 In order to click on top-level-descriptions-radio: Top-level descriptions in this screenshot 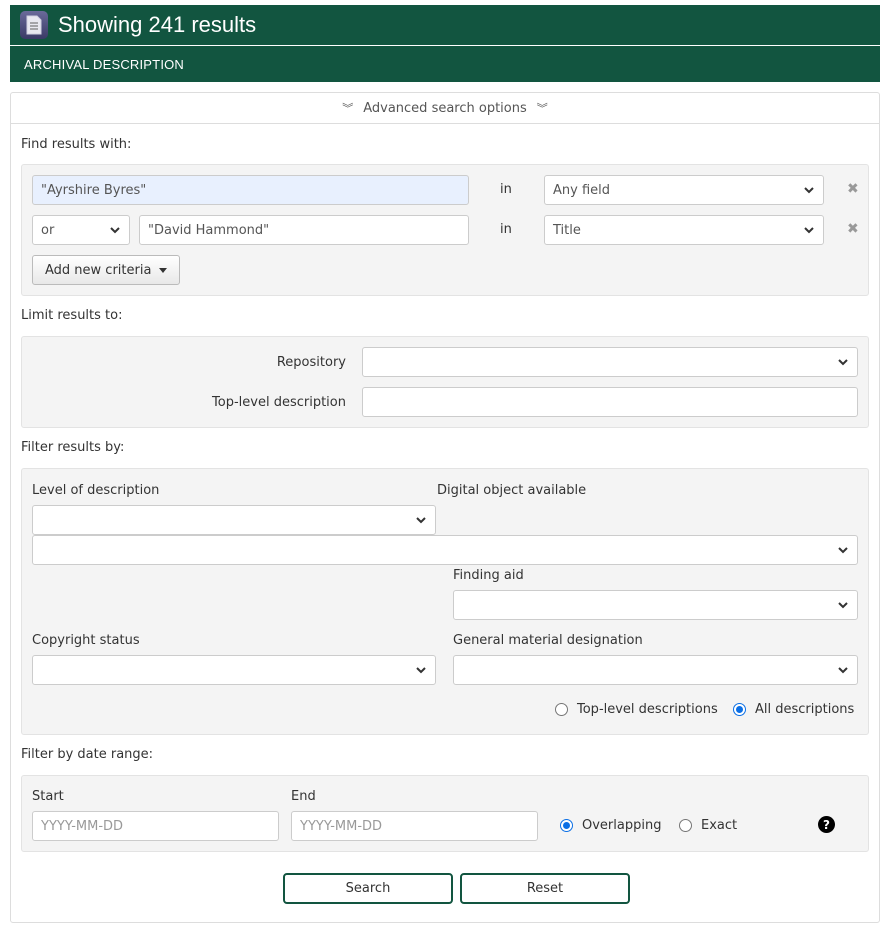, I will do `click(636, 709)`.